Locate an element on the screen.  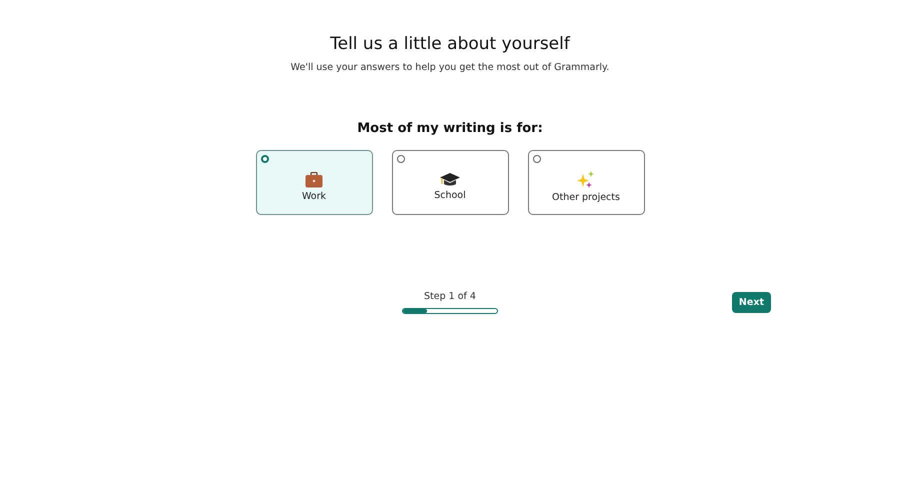
graduation-cap-icon is located at coordinates (450, 179).